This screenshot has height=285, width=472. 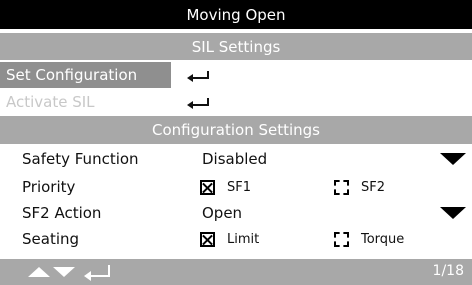 I want to click on priority-option-sf2: SF2, so click(x=360, y=187).